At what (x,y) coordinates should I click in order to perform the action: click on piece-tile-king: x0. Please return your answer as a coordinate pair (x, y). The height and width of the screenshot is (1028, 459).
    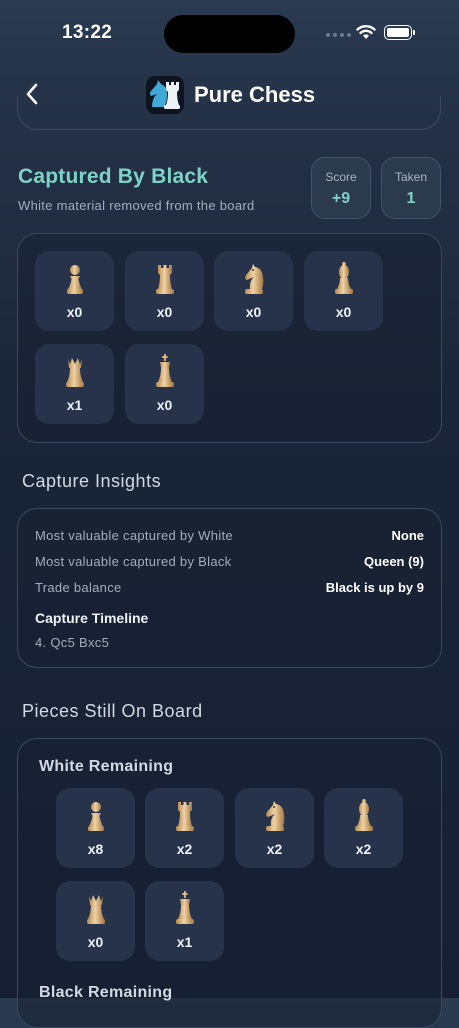
    Looking at the image, I should click on (164, 384).